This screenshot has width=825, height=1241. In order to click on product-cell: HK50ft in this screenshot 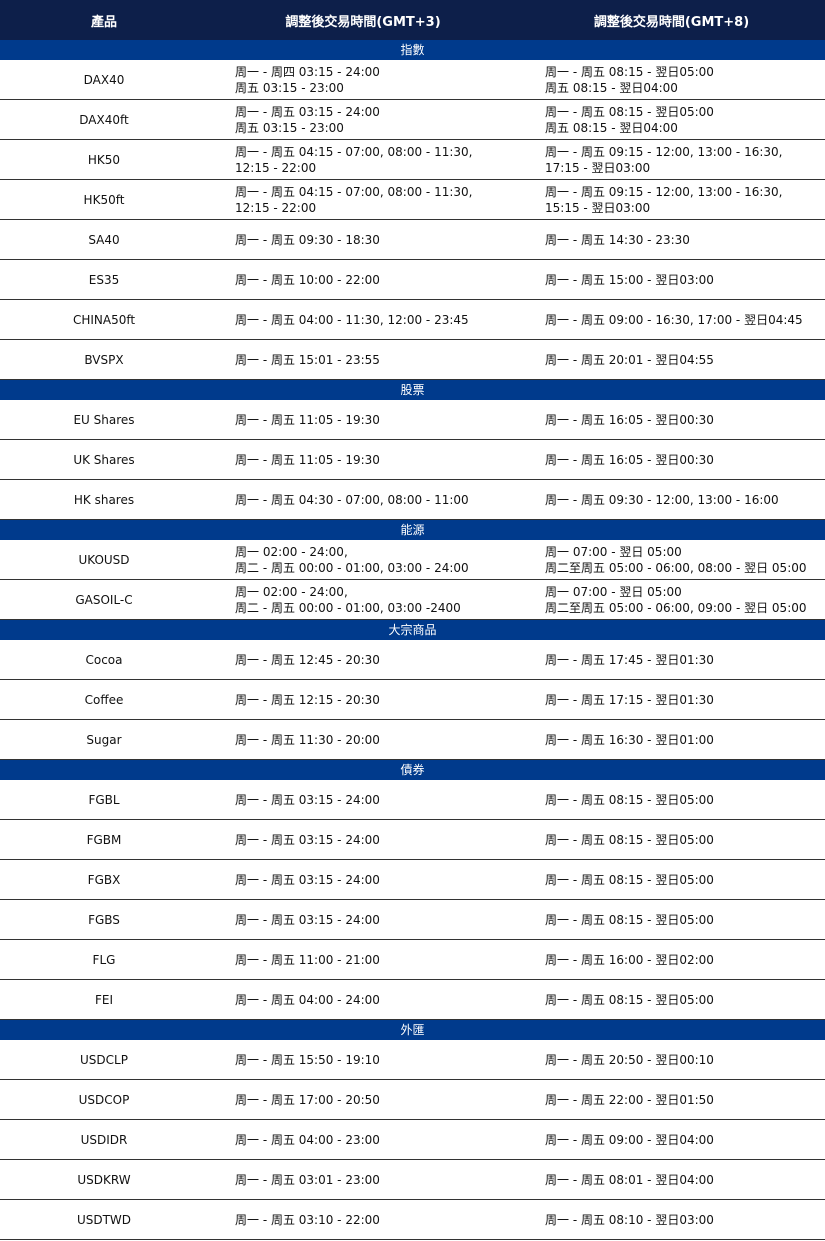, I will do `click(104, 199)`.